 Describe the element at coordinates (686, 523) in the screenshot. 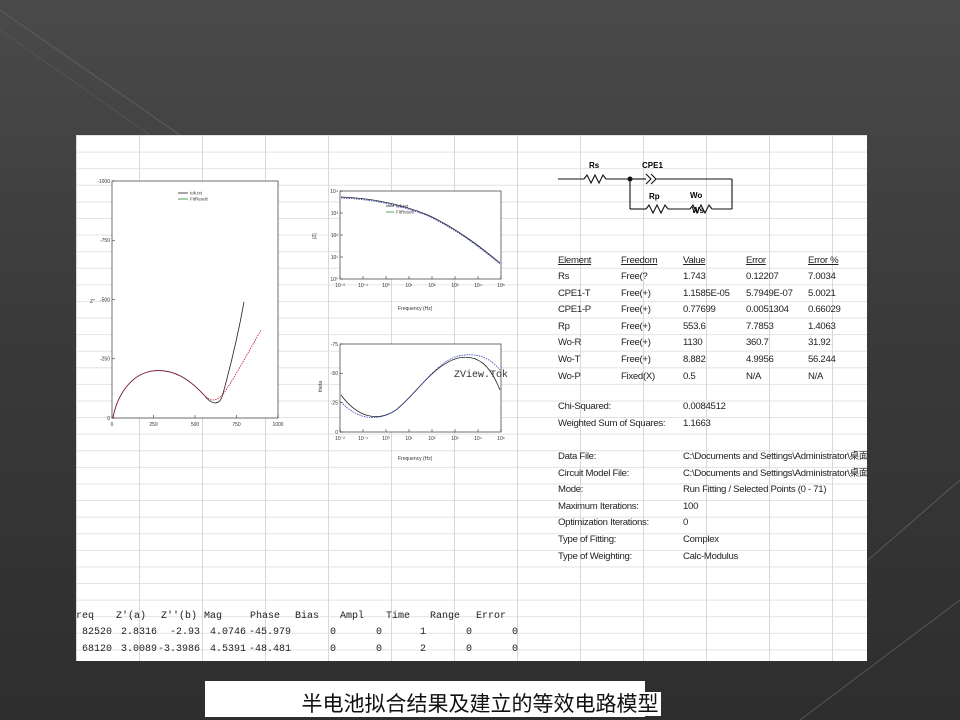

I see `info-value: 0` at that location.